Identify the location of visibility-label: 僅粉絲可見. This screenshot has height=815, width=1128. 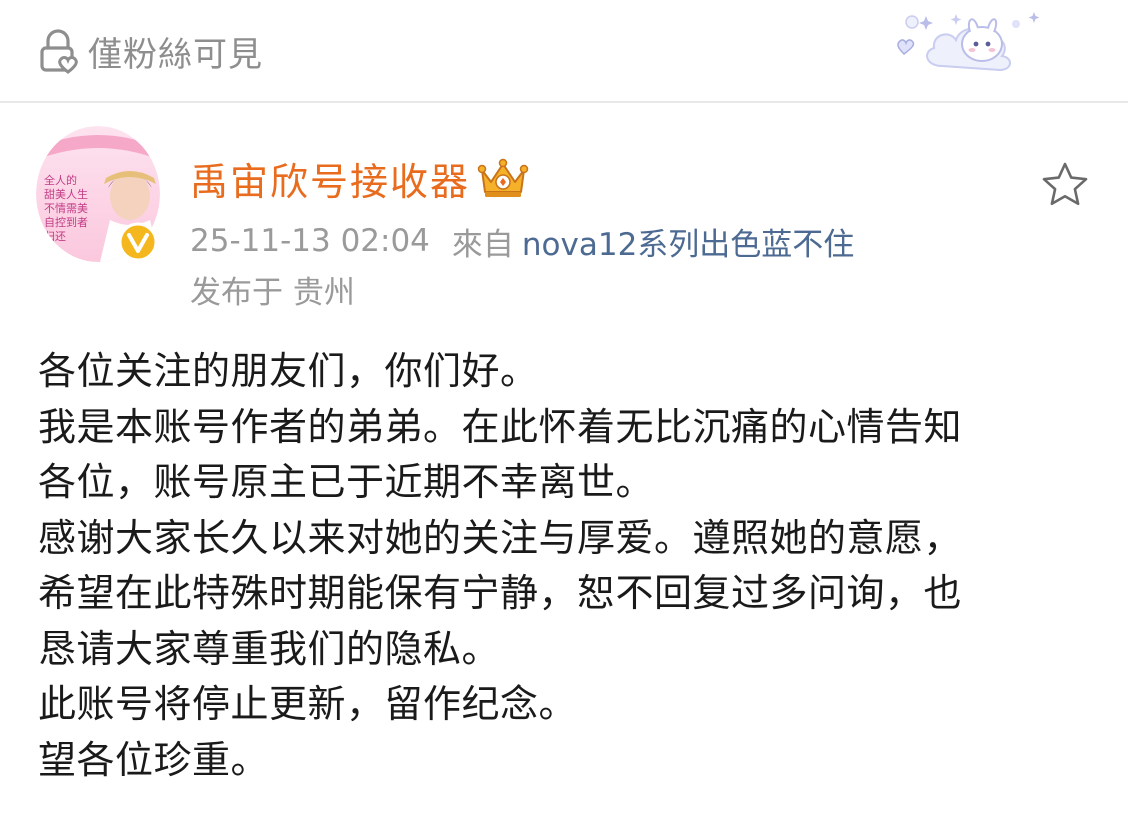
(175, 54).